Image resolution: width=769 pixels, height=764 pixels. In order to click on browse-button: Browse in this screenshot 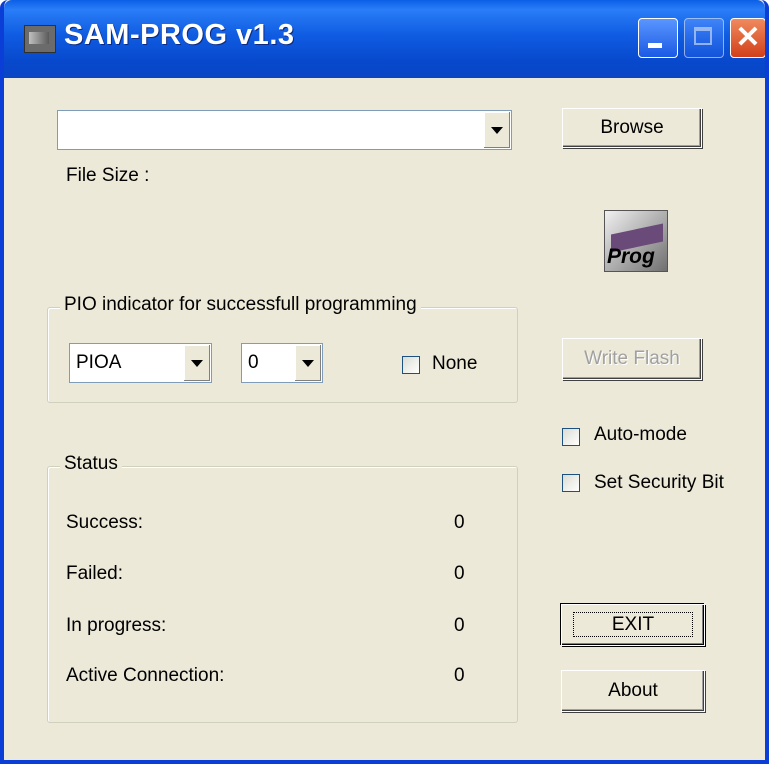, I will do `click(632, 128)`.